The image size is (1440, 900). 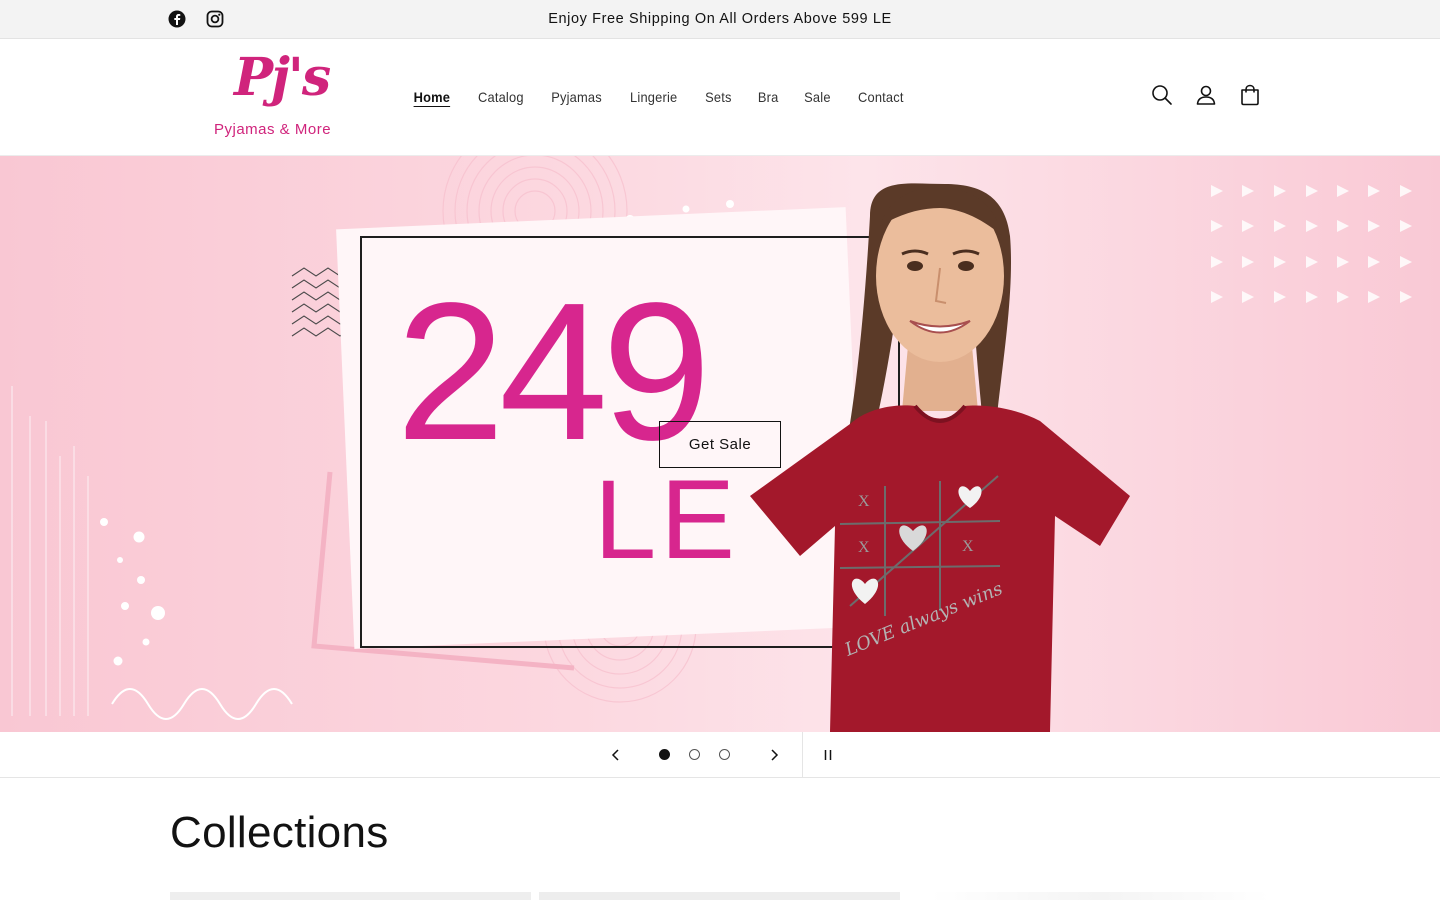 What do you see at coordinates (768, 97) in the screenshot?
I see `nav-bra: Bra` at bounding box center [768, 97].